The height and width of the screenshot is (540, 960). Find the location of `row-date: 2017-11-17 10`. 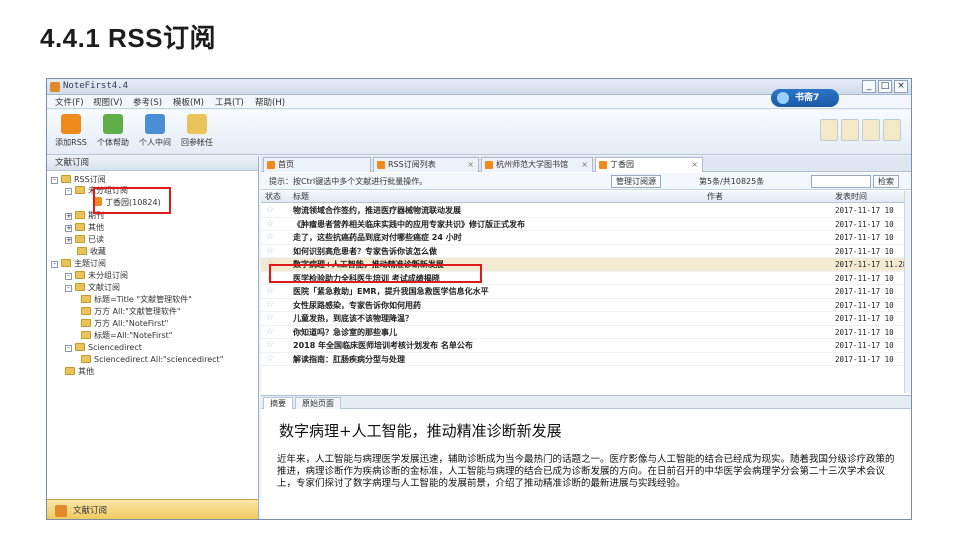

row-date: 2017-11-17 10 is located at coordinates (864, 318).